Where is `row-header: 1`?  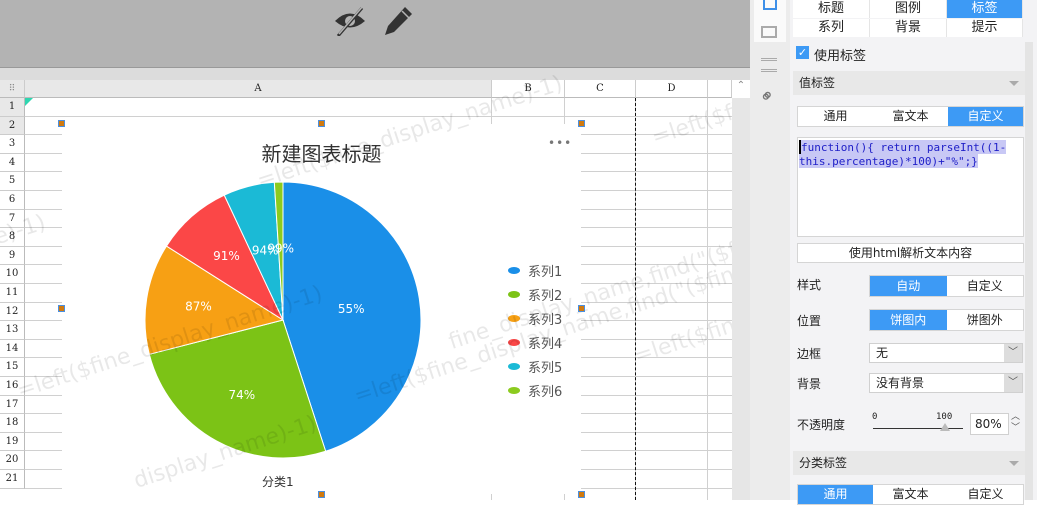 row-header: 1 is located at coordinates (12, 107).